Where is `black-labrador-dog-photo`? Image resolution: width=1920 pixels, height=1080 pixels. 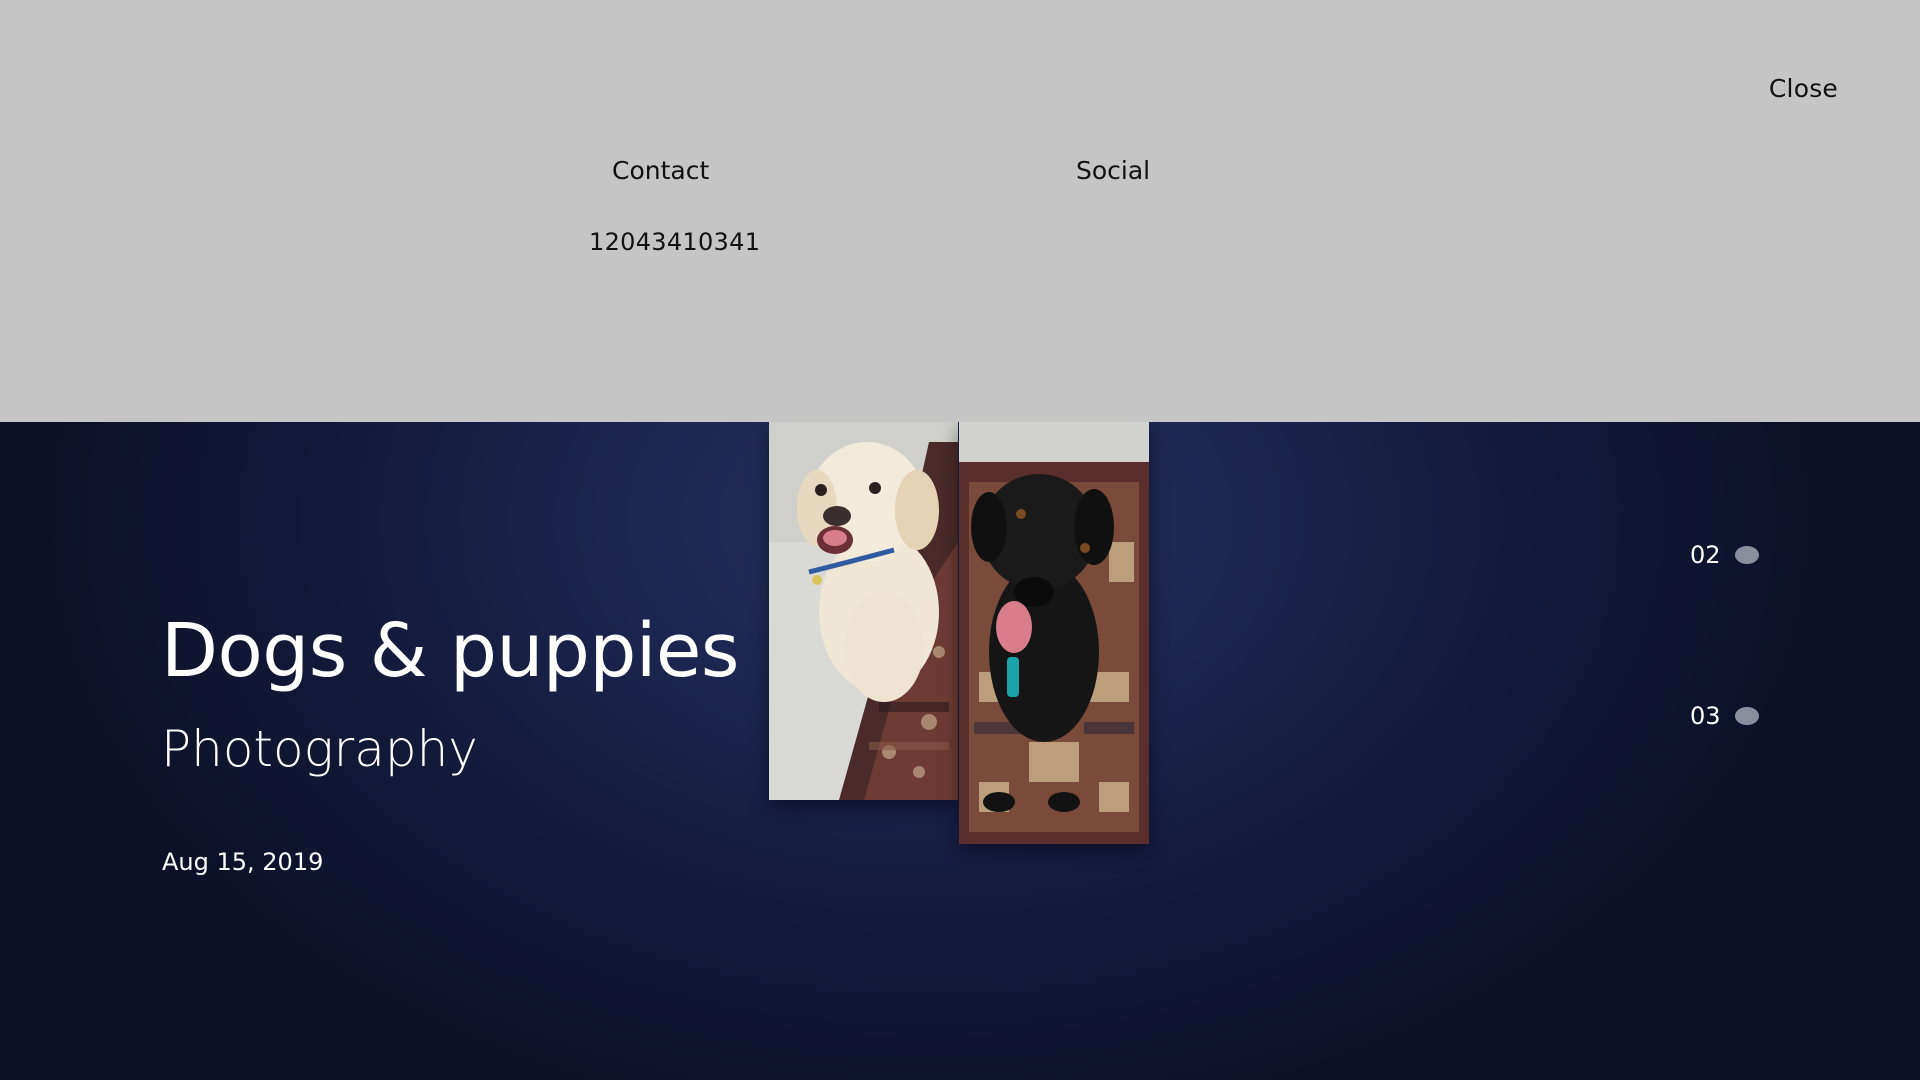
black-labrador-dog-photo is located at coordinates (1054, 633).